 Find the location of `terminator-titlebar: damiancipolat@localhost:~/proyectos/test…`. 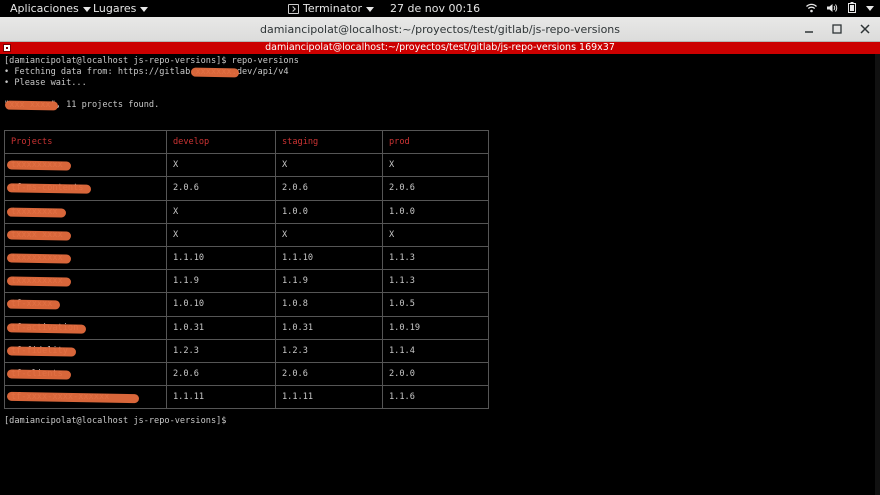

terminator-titlebar: damiancipolat@localhost:~/proyectos/test… is located at coordinates (440, 48).